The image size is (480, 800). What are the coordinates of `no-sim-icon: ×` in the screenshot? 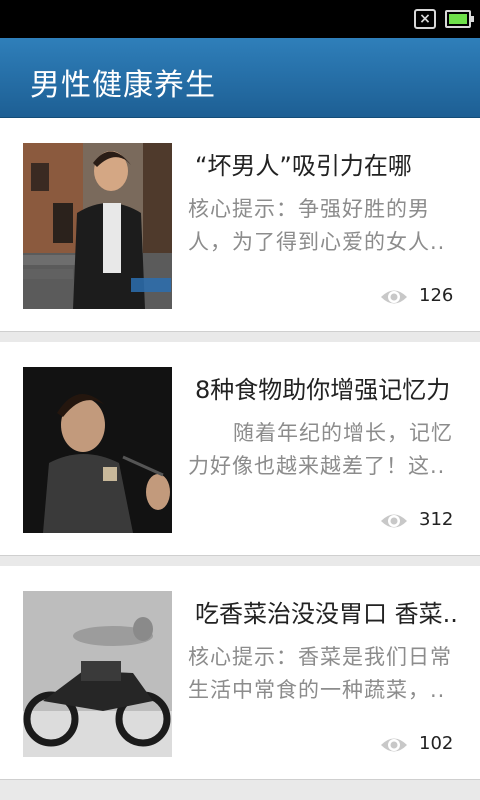 It's located at (425, 19).